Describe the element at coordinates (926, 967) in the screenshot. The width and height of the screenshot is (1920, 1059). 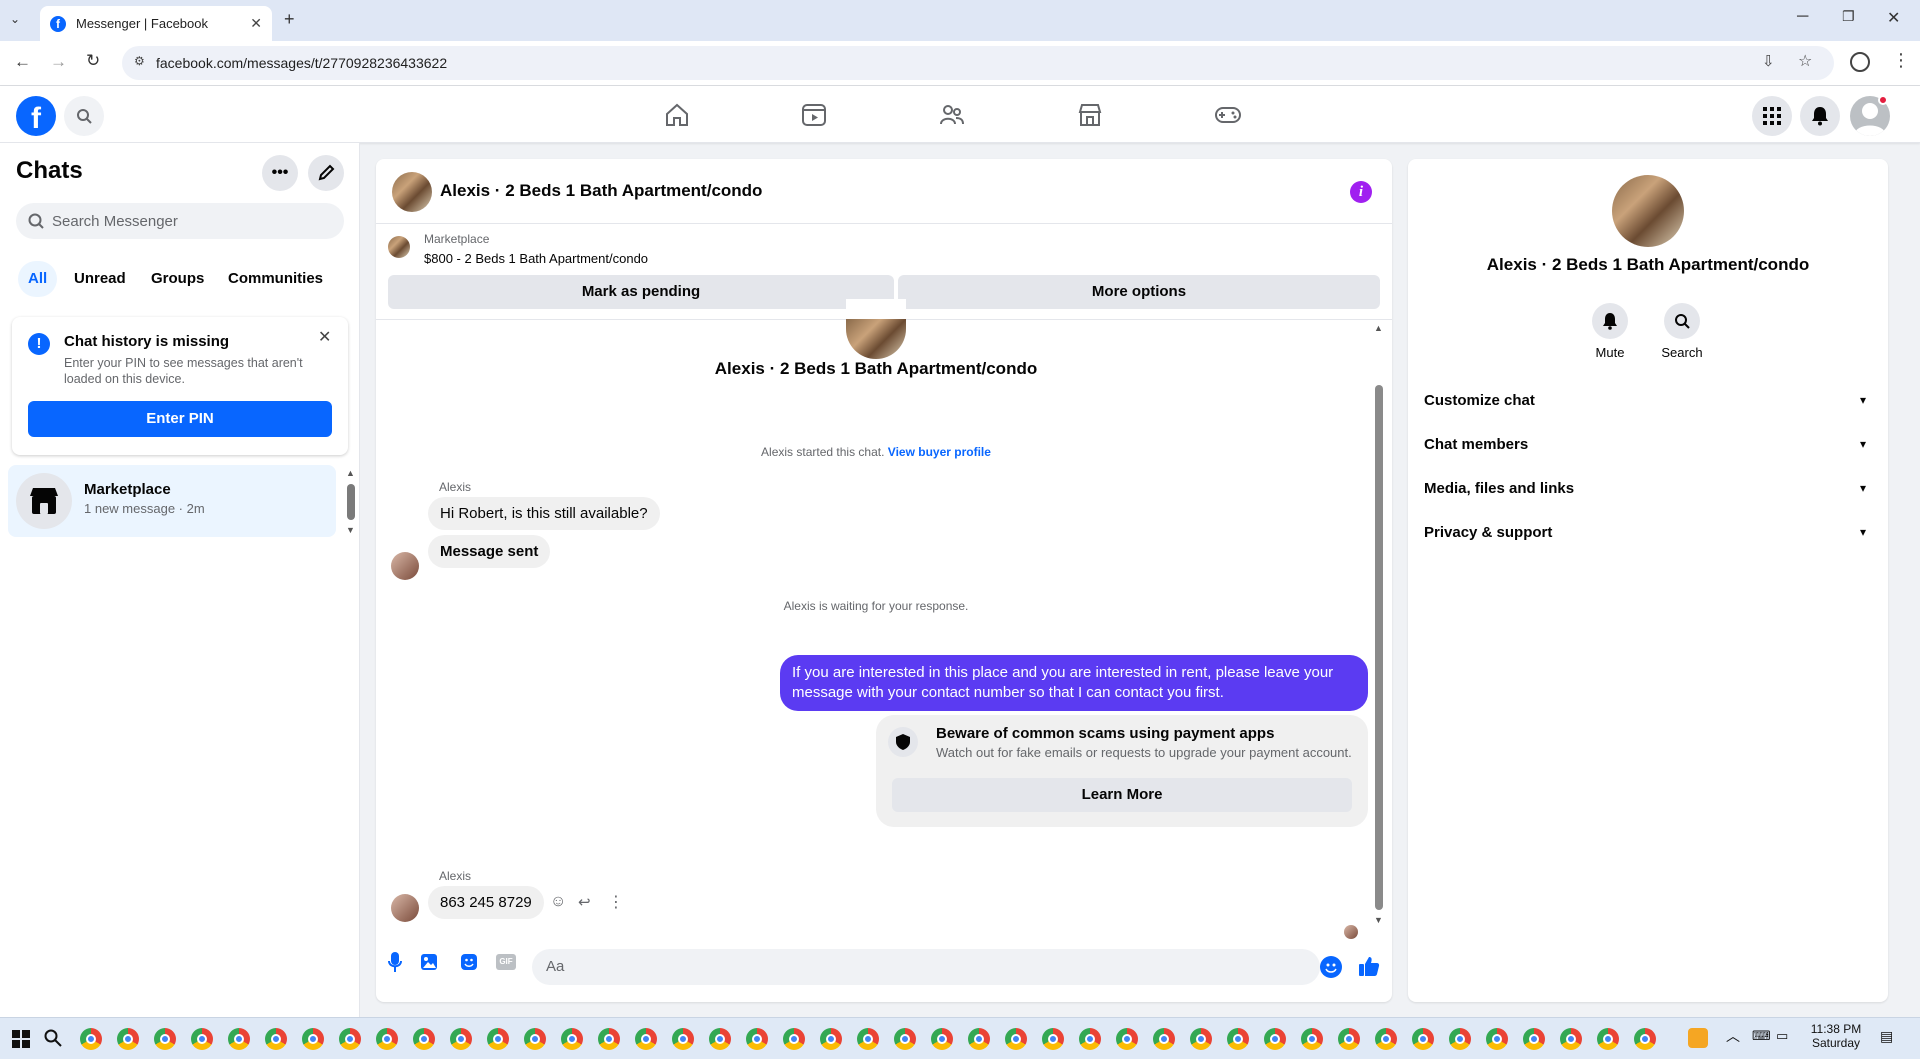
I see `message-input: Aa` at that location.